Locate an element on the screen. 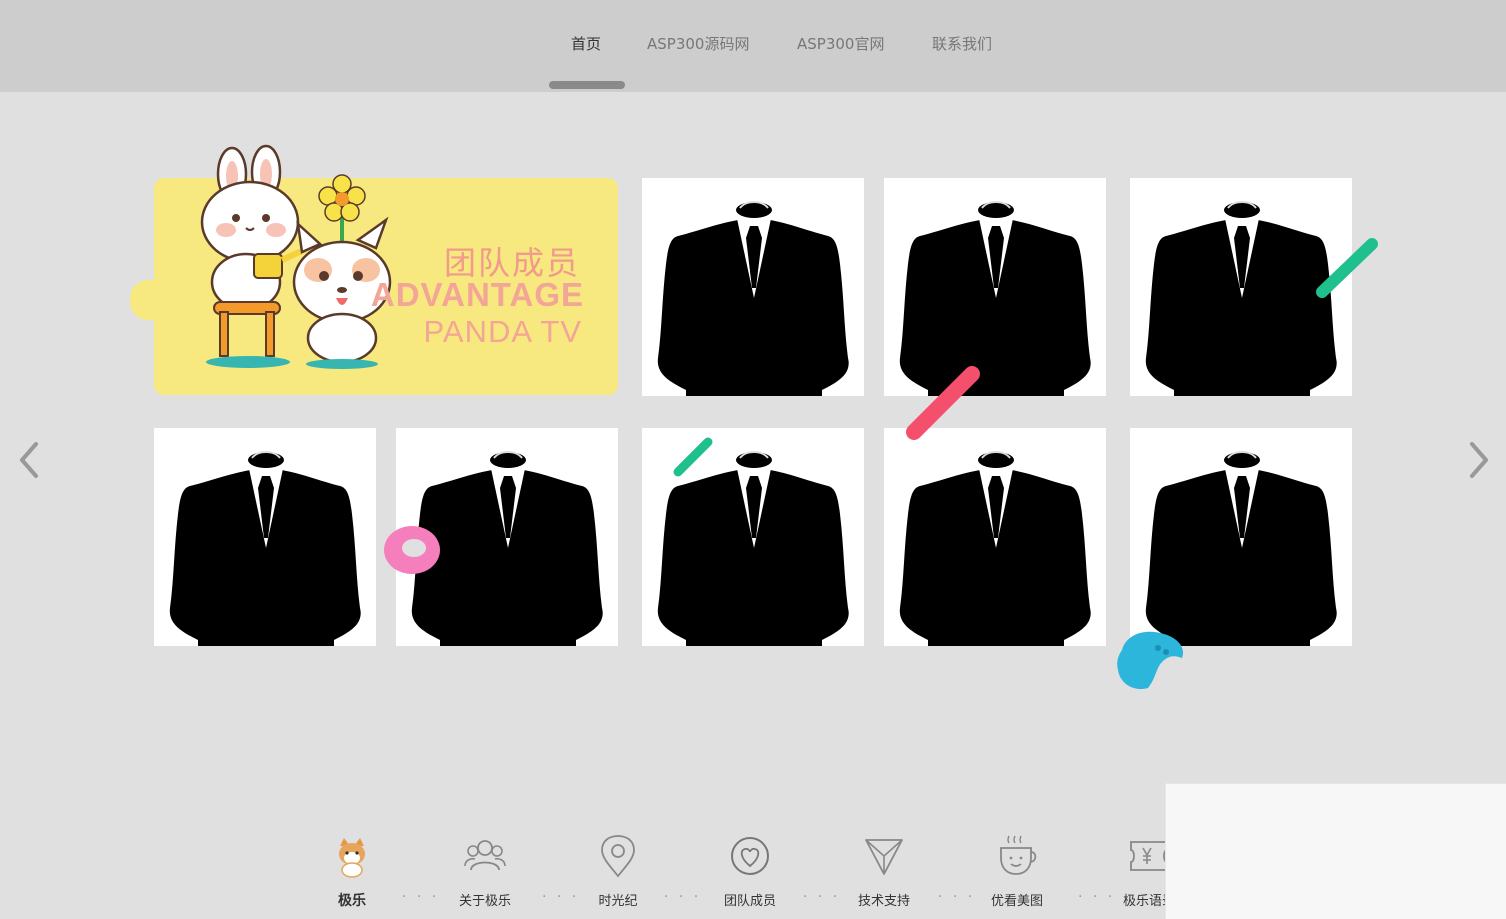 Image resolution: width=1506 pixels, height=919 pixels. nav-active-indicator is located at coordinates (587, 85).